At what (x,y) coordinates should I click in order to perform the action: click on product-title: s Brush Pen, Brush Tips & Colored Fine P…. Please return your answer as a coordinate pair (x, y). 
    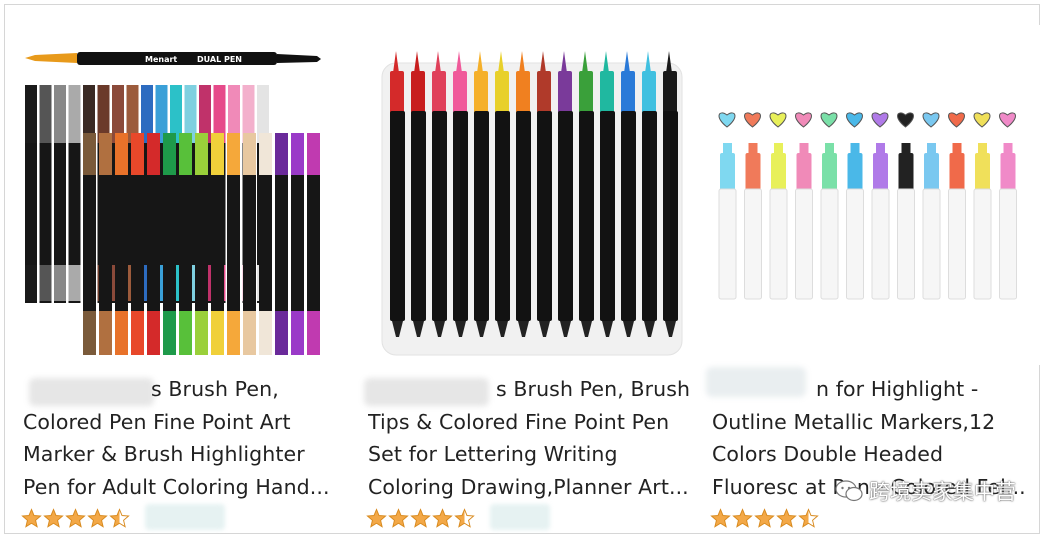
    Looking at the image, I should click on (531, 438).